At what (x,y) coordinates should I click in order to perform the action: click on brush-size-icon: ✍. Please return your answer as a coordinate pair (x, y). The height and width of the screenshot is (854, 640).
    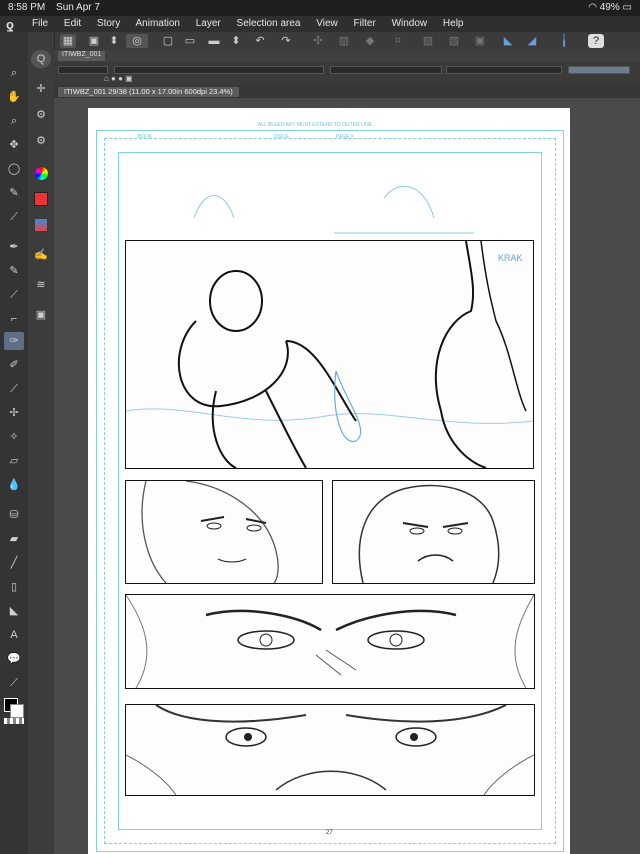
    Looking at the image, I should click on (41, 255).